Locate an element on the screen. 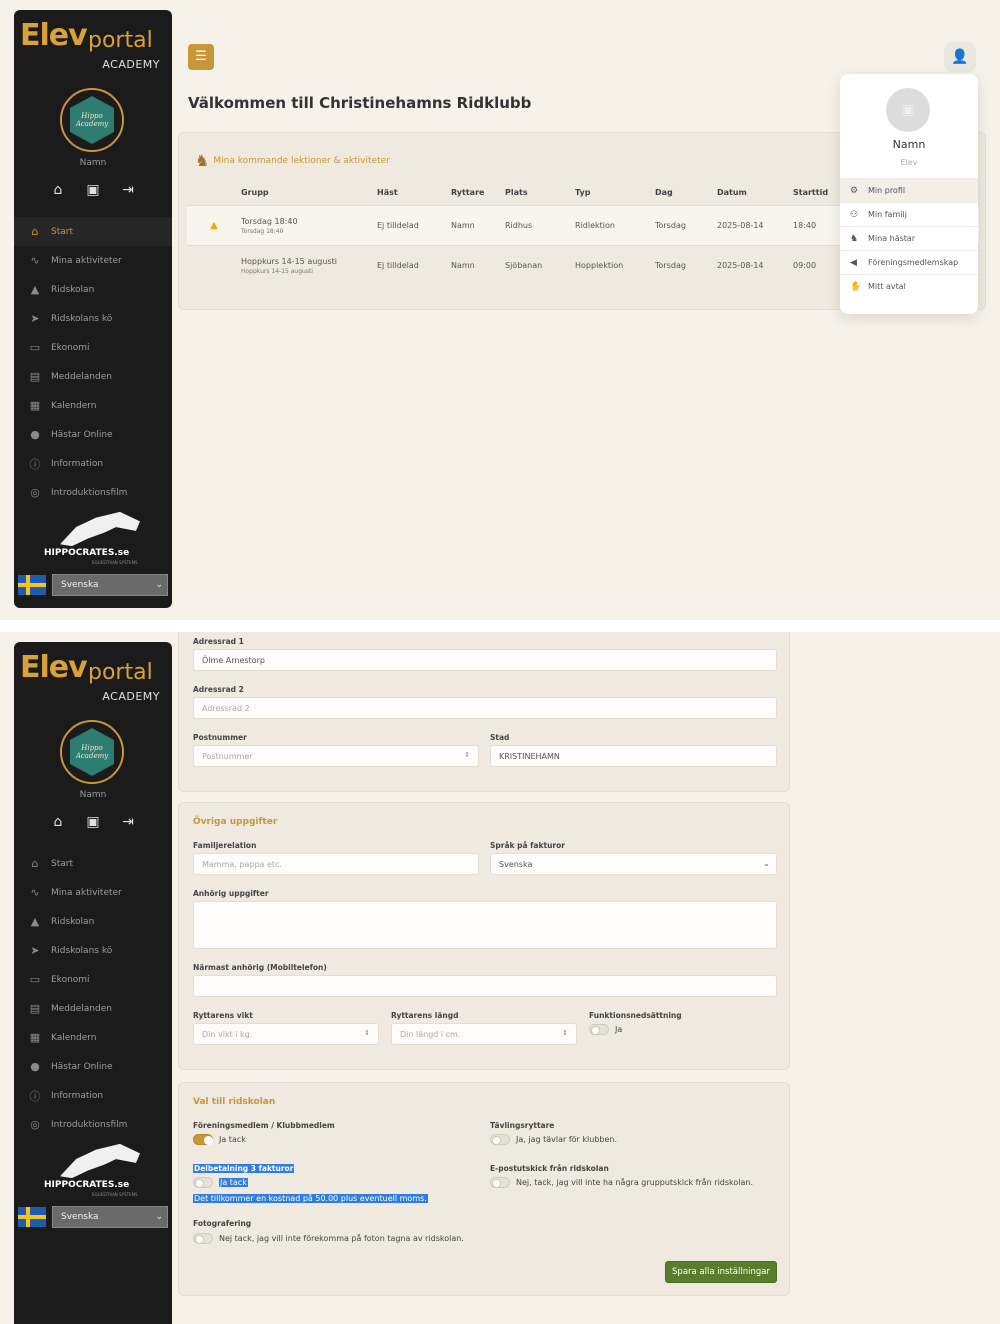 The image size is (1000, 1324). menu-toggle-button: ☰ is located at coordinates (201, 57).